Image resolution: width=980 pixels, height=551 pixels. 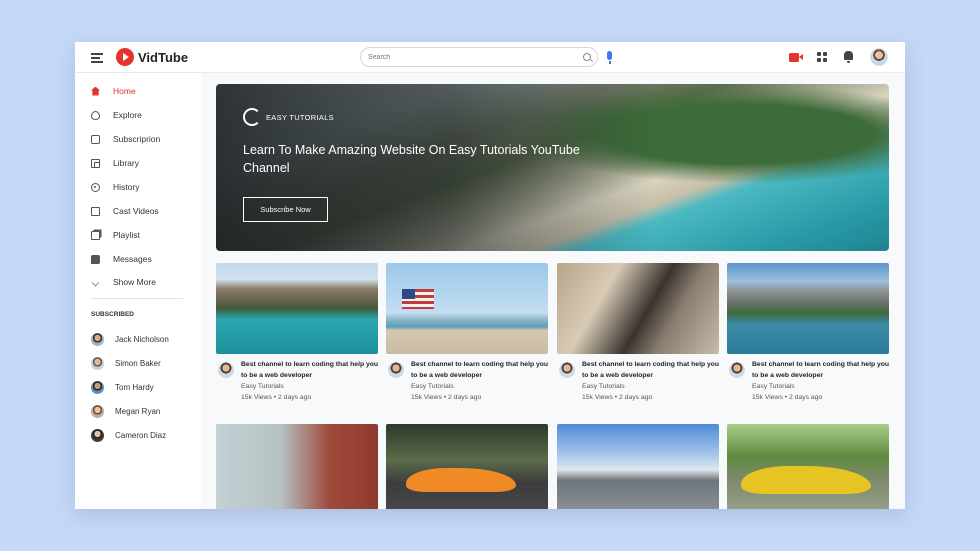 I want to click on sidebar-item-messages: Messages, so click(x=121, y=259).